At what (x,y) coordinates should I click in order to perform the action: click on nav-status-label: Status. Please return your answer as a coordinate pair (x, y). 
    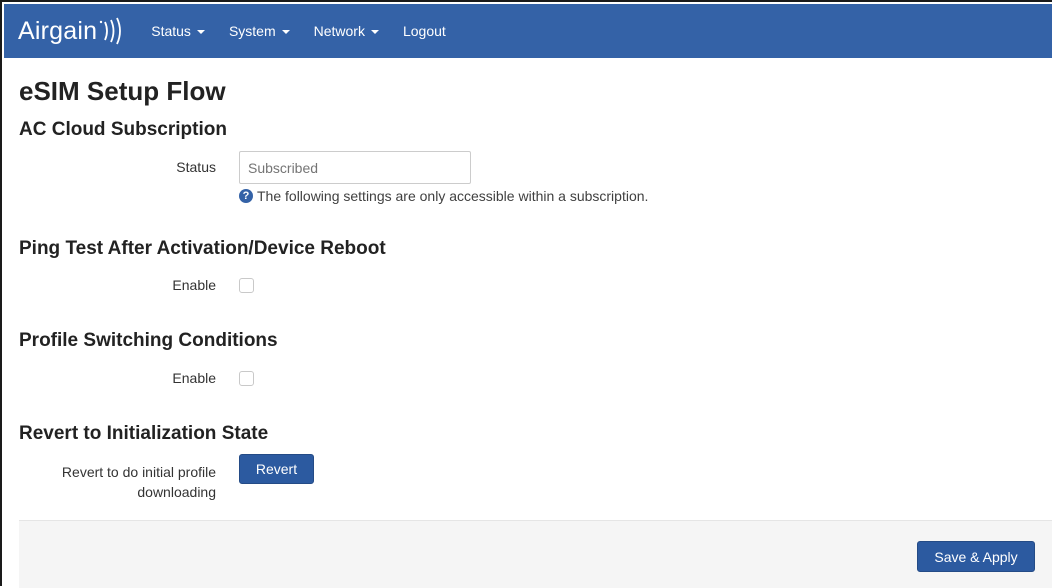
    Looking at the image, I should click on (171, 31).